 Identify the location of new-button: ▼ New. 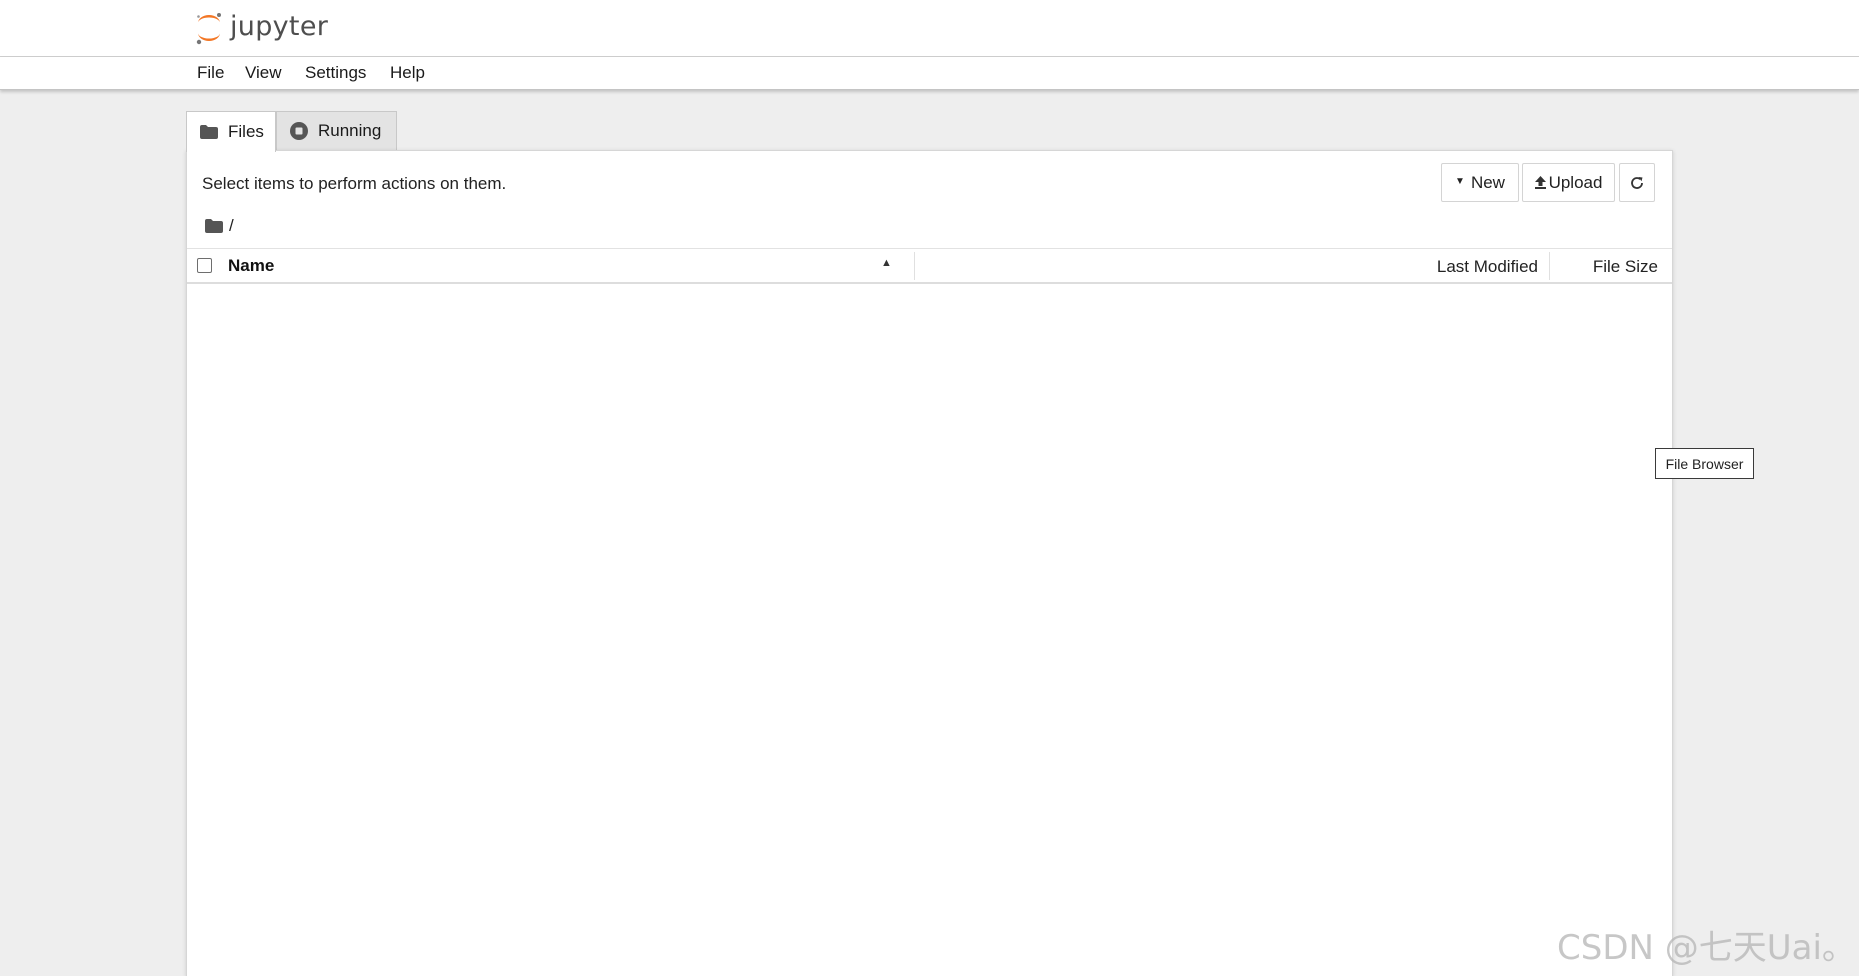
(1480, 182).